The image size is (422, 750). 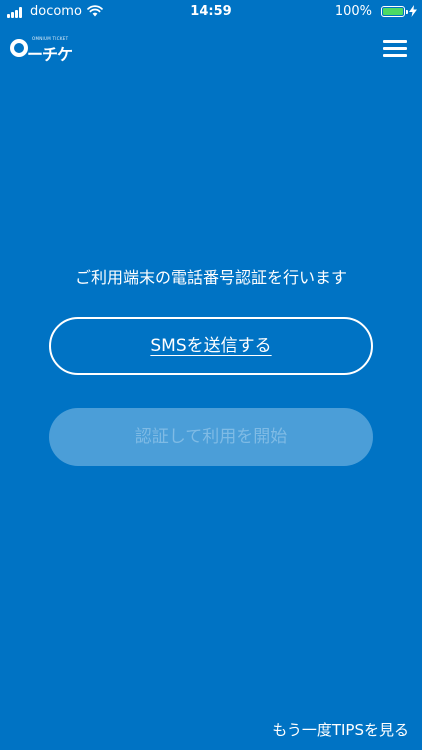 What do you see at coordinates (19, 48) in the screenshot?
I see `logo-ring-icon` at bounding box center [19, 48].